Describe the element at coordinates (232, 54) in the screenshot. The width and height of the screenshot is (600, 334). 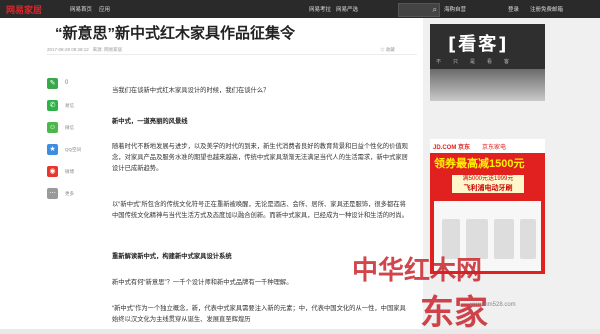
I see `title-divider` at that location.